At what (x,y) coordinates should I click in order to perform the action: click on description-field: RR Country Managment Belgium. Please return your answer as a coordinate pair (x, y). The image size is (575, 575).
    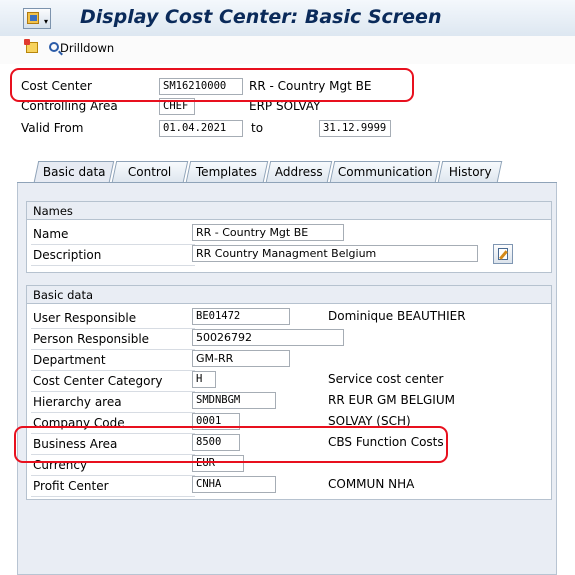
    Looking at the image, I should click on (335, 253).